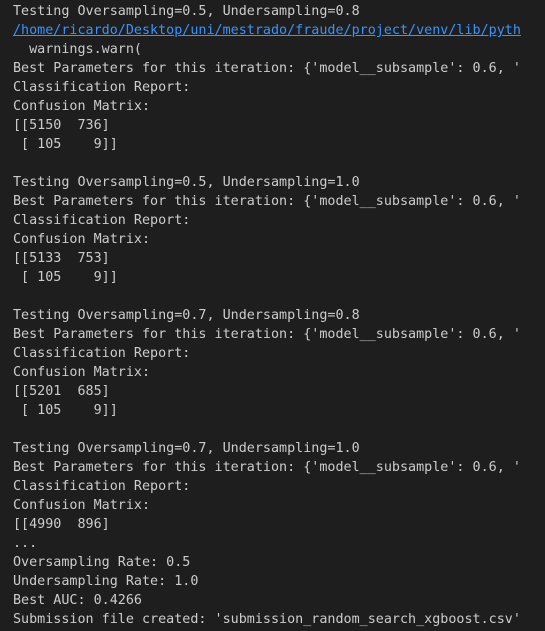 The width and height of the screenshot is (545, 631). I want to click on output-line: [[5150 736], so click(61, 125).